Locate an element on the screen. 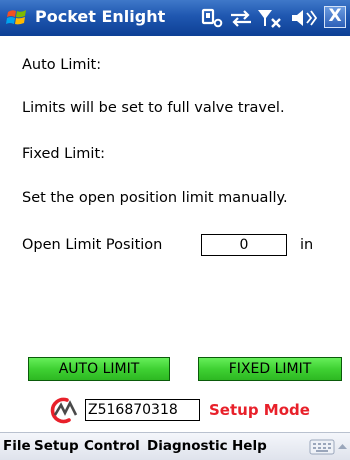 Image resolution: width=350 pixels, height=460 pixels. menu-diagnostic: Diagnostic is located at coordinates (187, 446).